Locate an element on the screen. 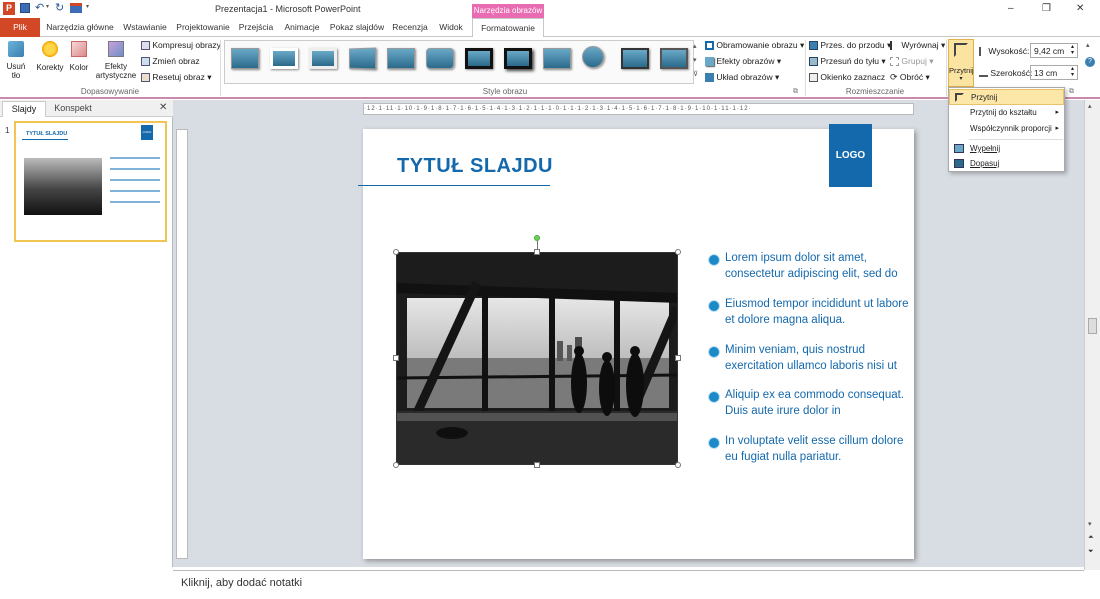 Image resolution: width=1100 pixels, height=599 pixels. picture-effects-button: Efekty obrazów ▾ is located at coordinates (743, 61).